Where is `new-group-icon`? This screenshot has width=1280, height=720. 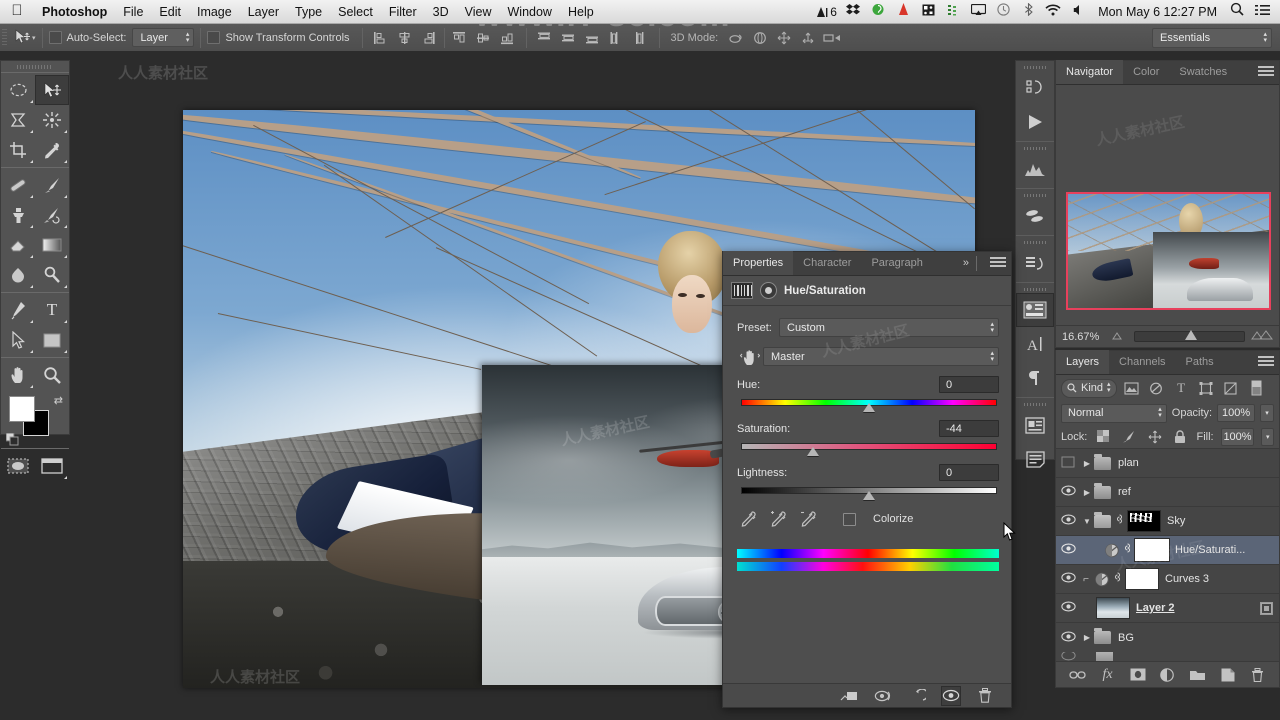
new-group-icon is located at coordinates (1198, 675).